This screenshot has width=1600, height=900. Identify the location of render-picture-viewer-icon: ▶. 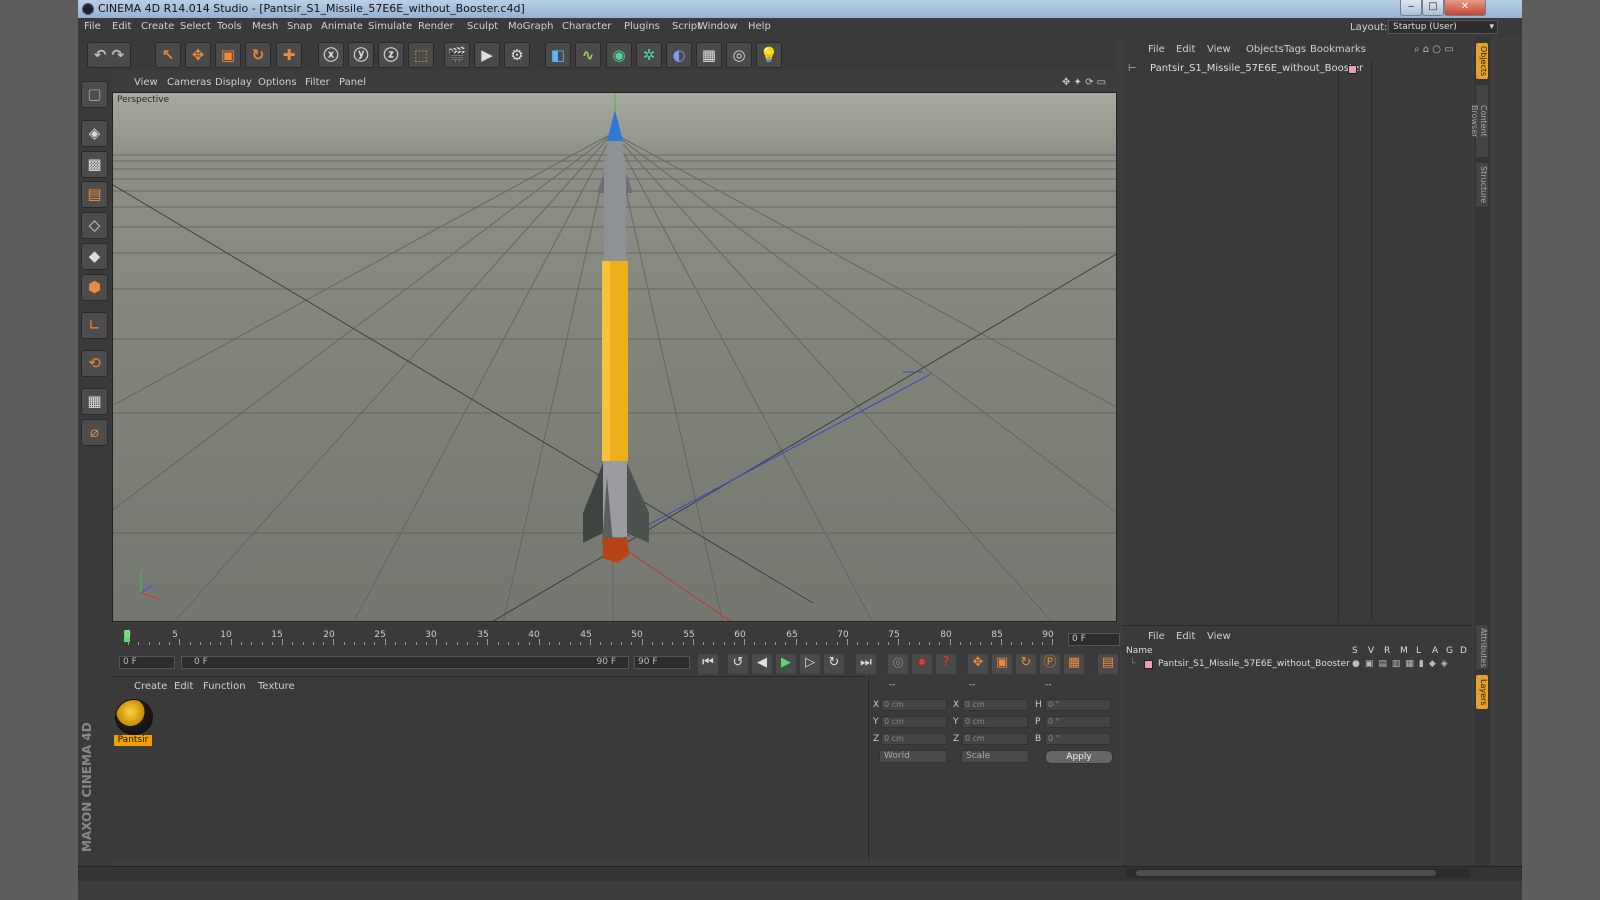
(487, 55).